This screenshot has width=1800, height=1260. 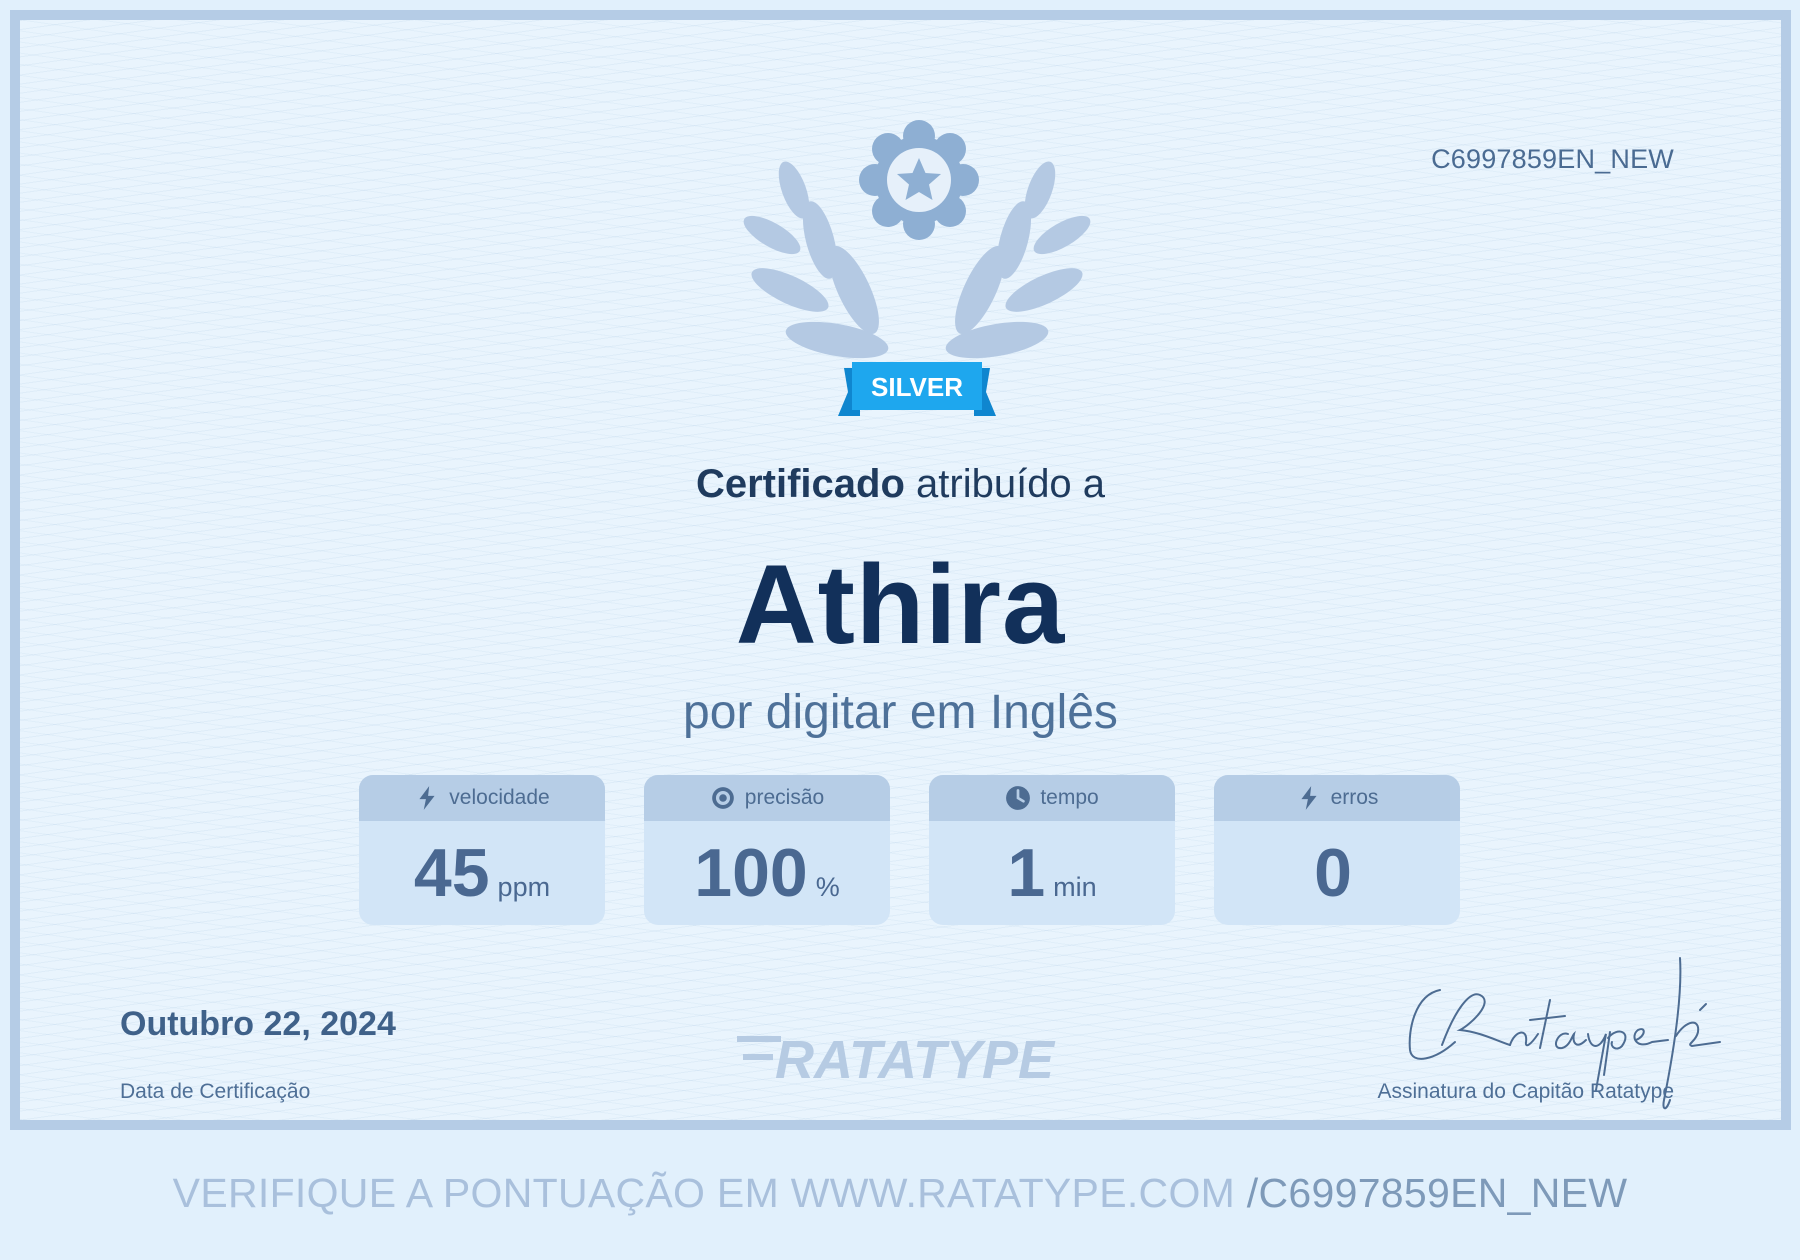 I want to click on stat-unit: ppm, so click(x=524, y=887).